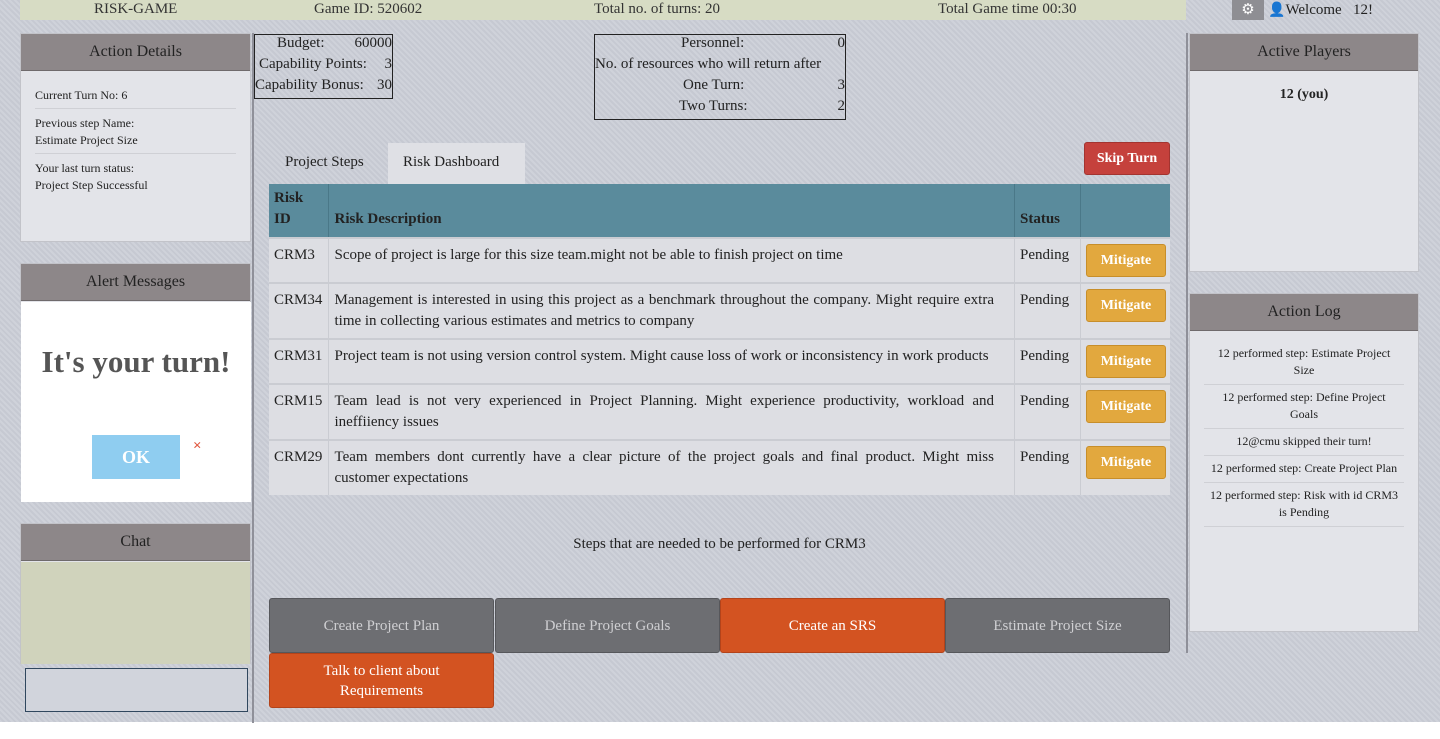 The width and height of the screenshot is (1440, 739). Describe the element at coordinates (135, 52) in the screenshot. I see `action-details-title: Action Details` at that location.